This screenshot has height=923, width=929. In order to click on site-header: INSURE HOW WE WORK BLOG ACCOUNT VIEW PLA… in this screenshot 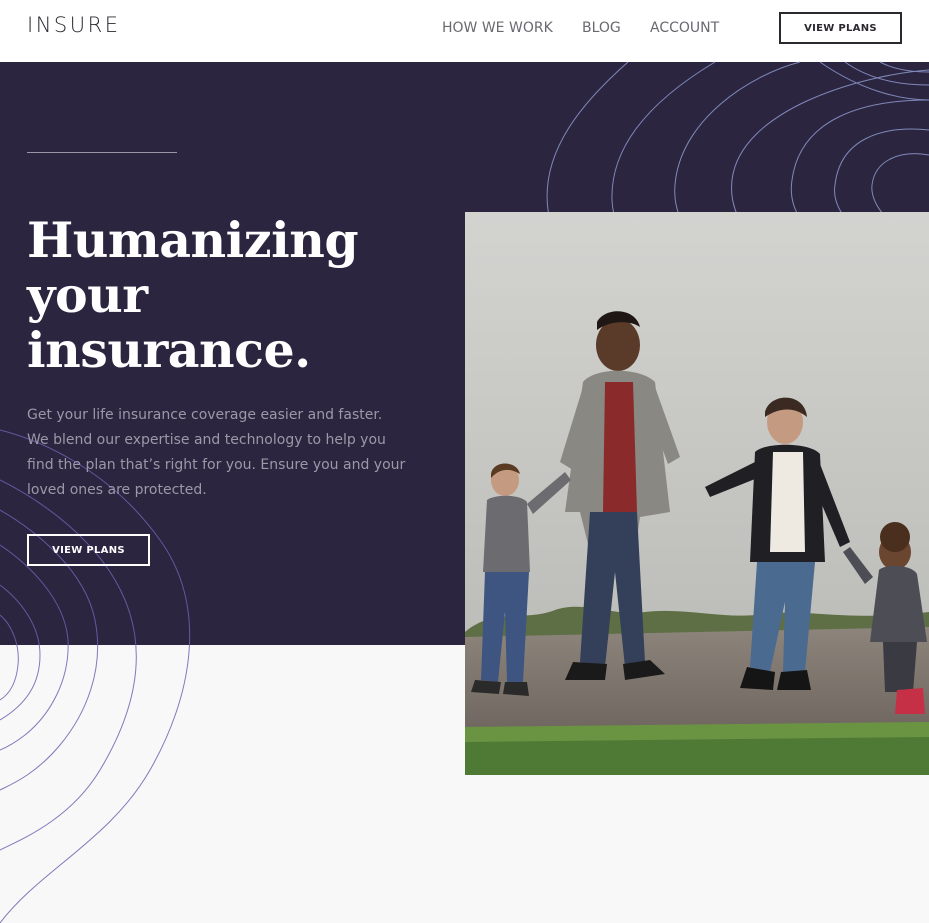, I will do `click(464, 31)`.